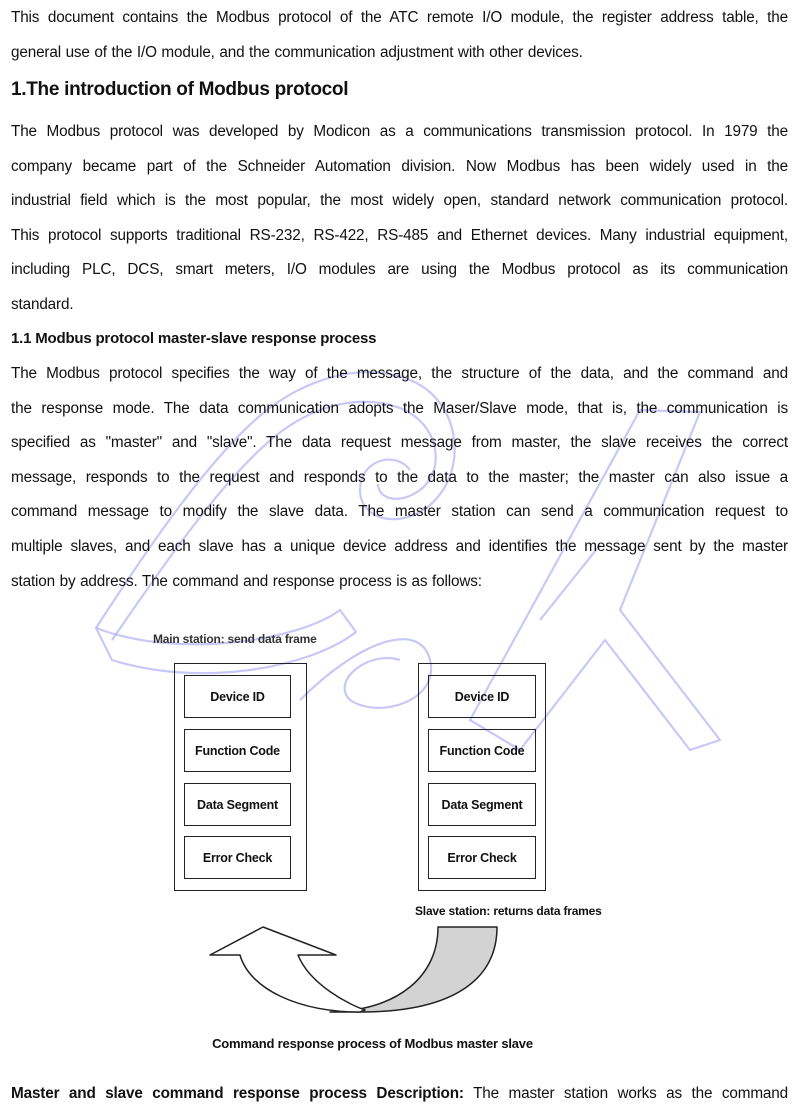  What do you see at coordinates (625, 1093) in the screenshot?
I see `description-text: The master station works as the command` at bounding box center [625, 1093].